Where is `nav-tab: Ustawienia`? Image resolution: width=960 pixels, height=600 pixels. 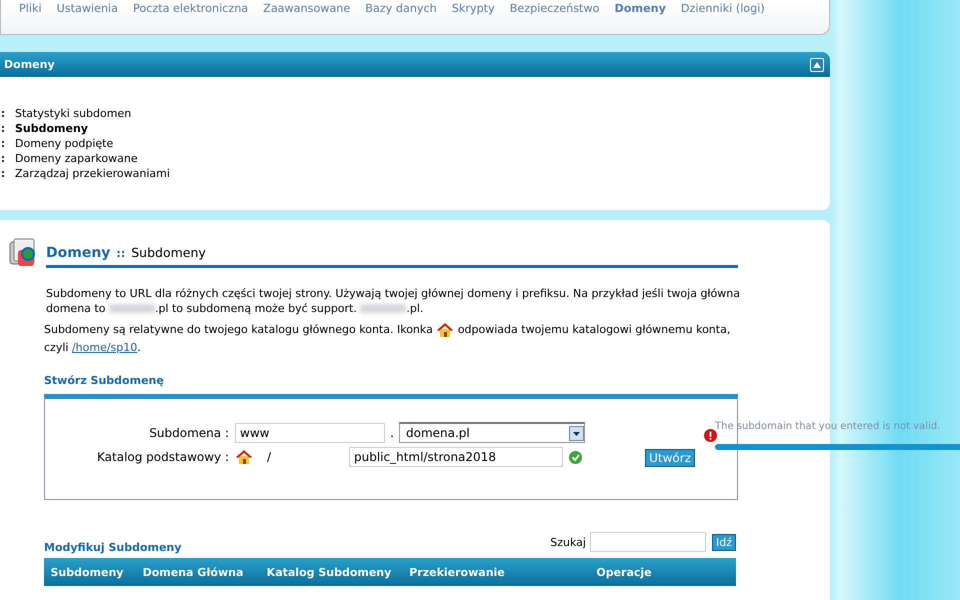 nav-tab: Ustawienia is located at coordinates (94, 7).